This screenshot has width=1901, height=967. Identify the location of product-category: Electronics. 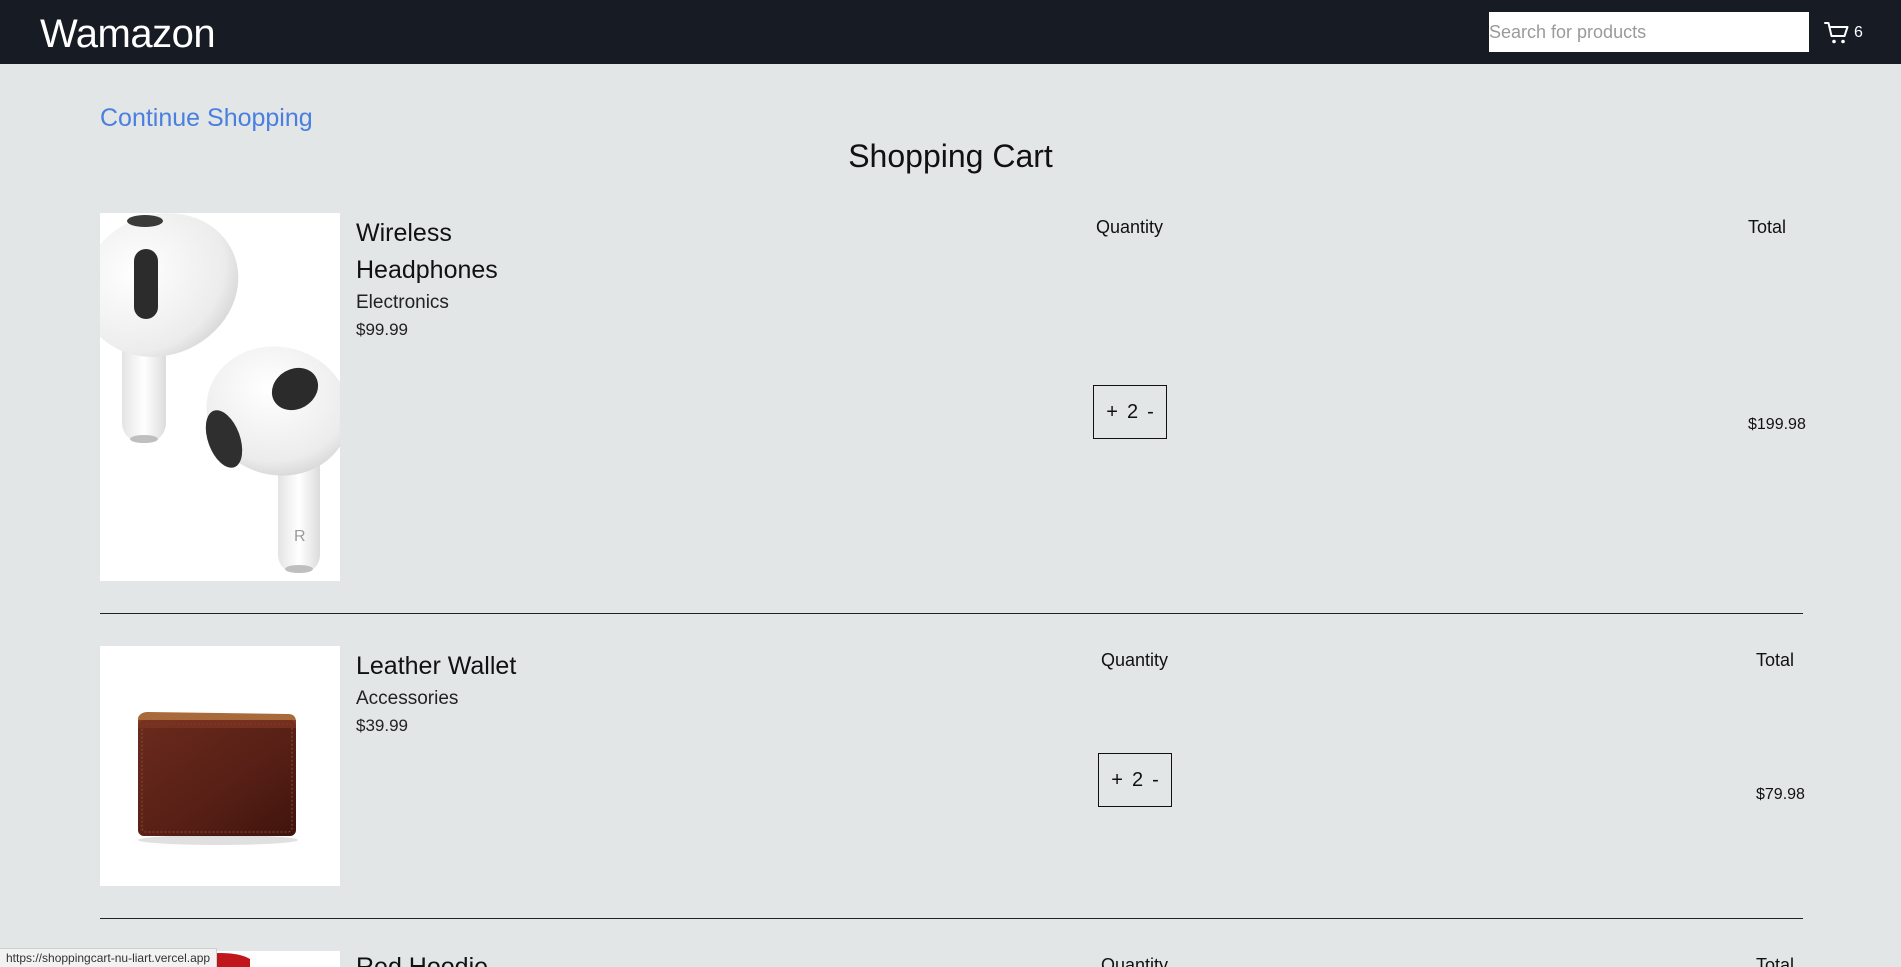
(402, 302).